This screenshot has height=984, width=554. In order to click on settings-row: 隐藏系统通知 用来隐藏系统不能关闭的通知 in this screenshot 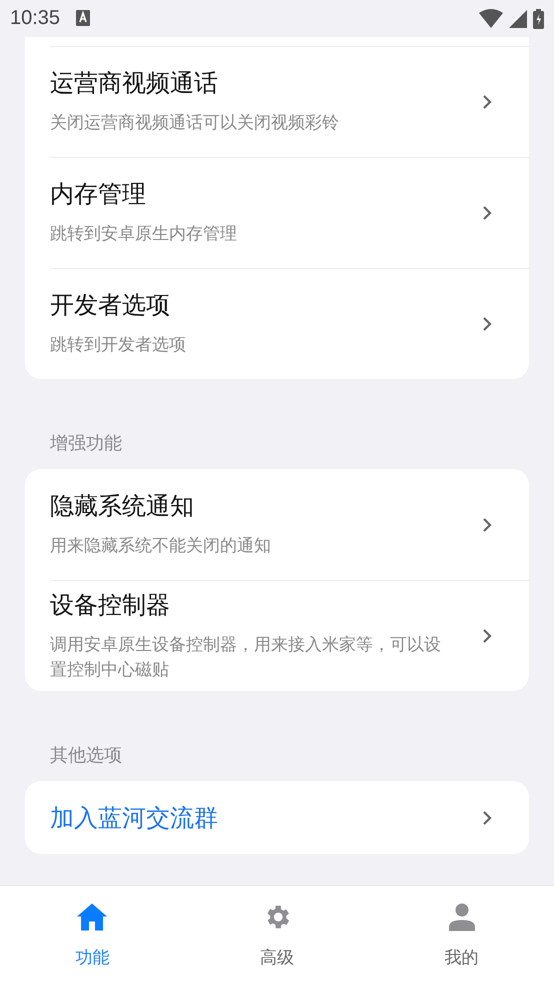, I will do `click(277, 524)`.